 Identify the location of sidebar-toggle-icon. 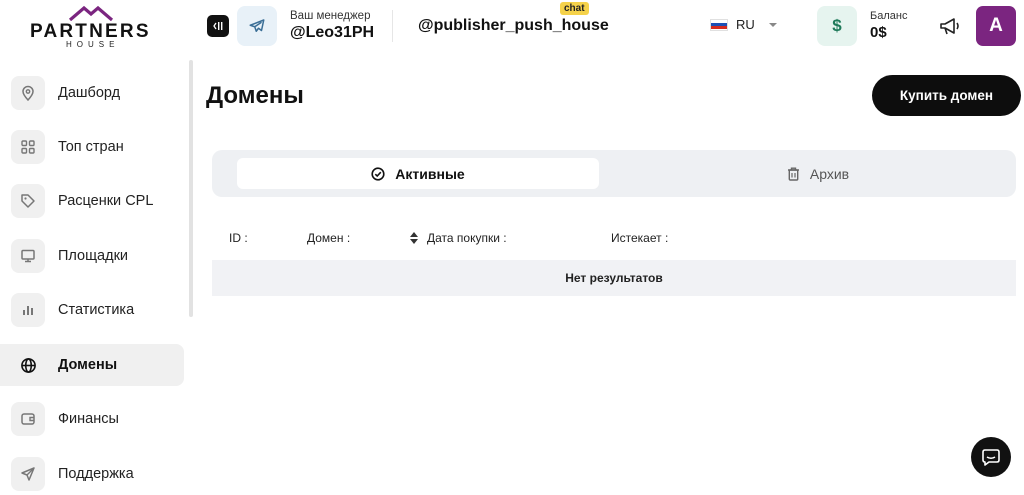
(218, 26).